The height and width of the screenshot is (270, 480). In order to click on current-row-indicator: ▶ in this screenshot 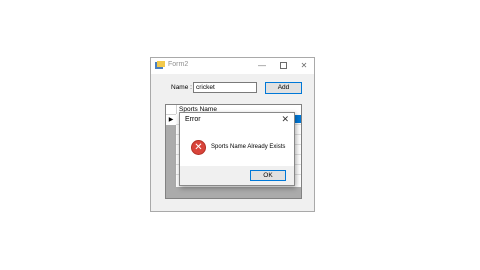, I will do `click(171, 119)`.